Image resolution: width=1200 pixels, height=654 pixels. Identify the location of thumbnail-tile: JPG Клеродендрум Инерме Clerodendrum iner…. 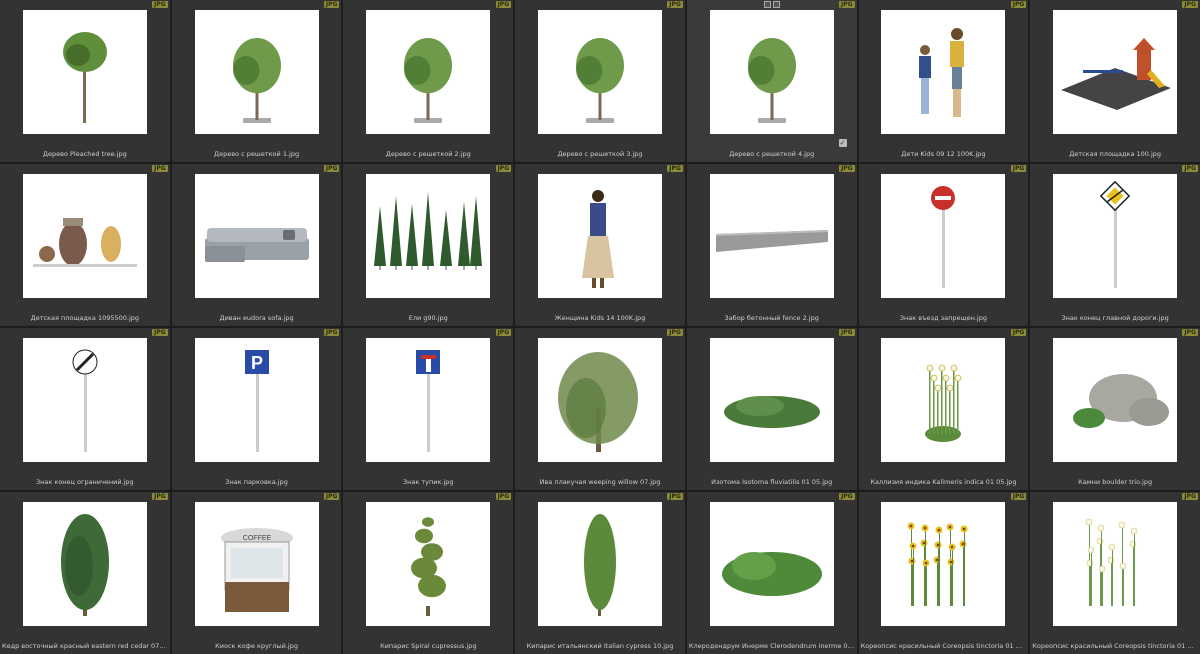
(771, 573).